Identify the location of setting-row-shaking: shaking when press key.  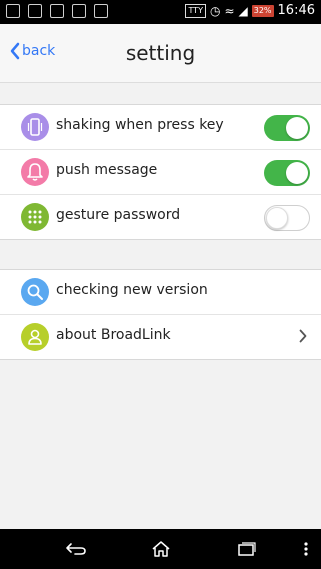
(160, 127).